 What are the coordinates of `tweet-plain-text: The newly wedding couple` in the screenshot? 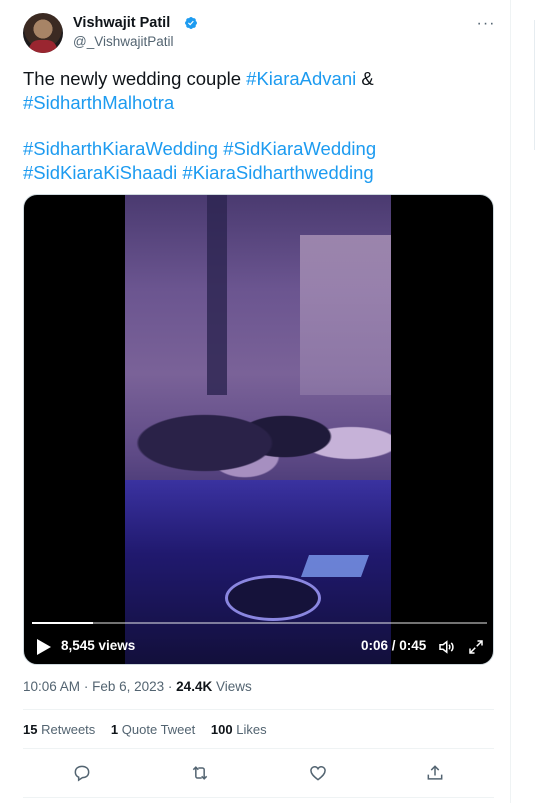 It's located at (135, 78).